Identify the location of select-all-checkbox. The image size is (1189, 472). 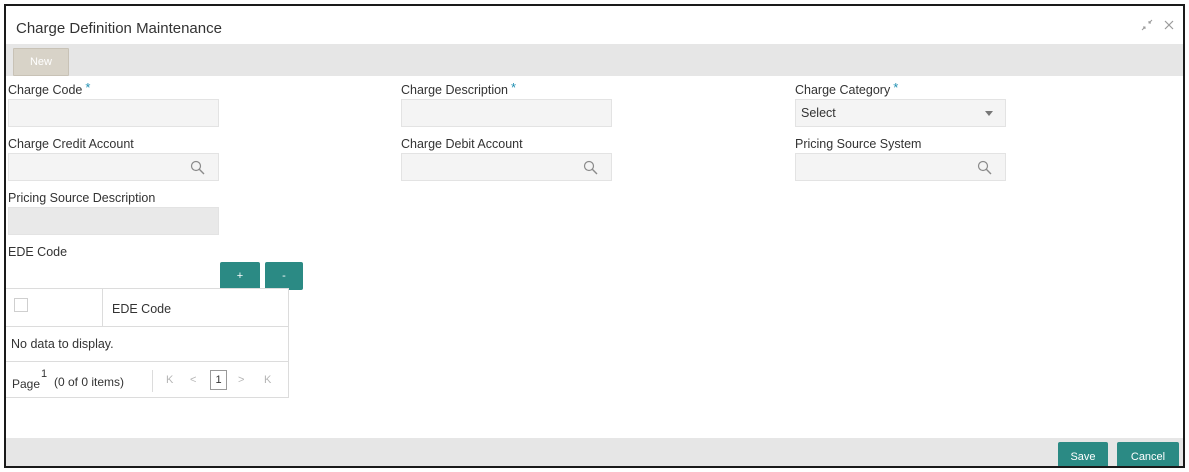
(21, 305).